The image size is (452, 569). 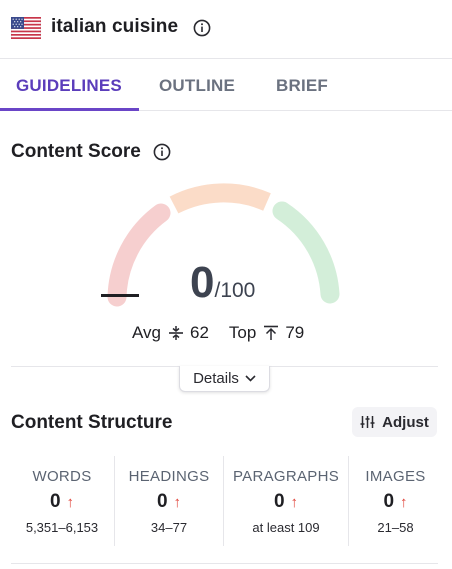 I want to click on gauge-segment-low, so click(x=139, y=255).